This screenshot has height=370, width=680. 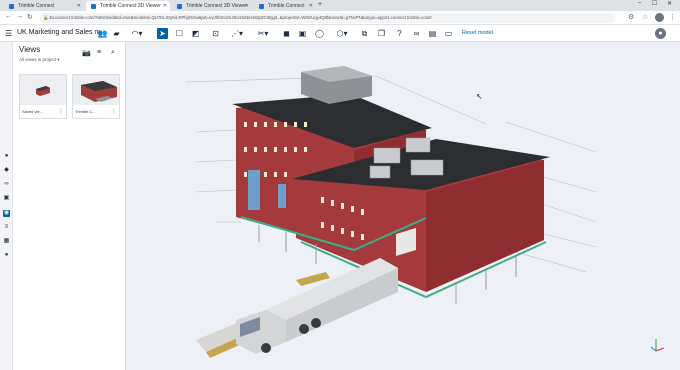 I want to click on point-tool-dropdown: ⋰▾, so click(x=237, y=33).